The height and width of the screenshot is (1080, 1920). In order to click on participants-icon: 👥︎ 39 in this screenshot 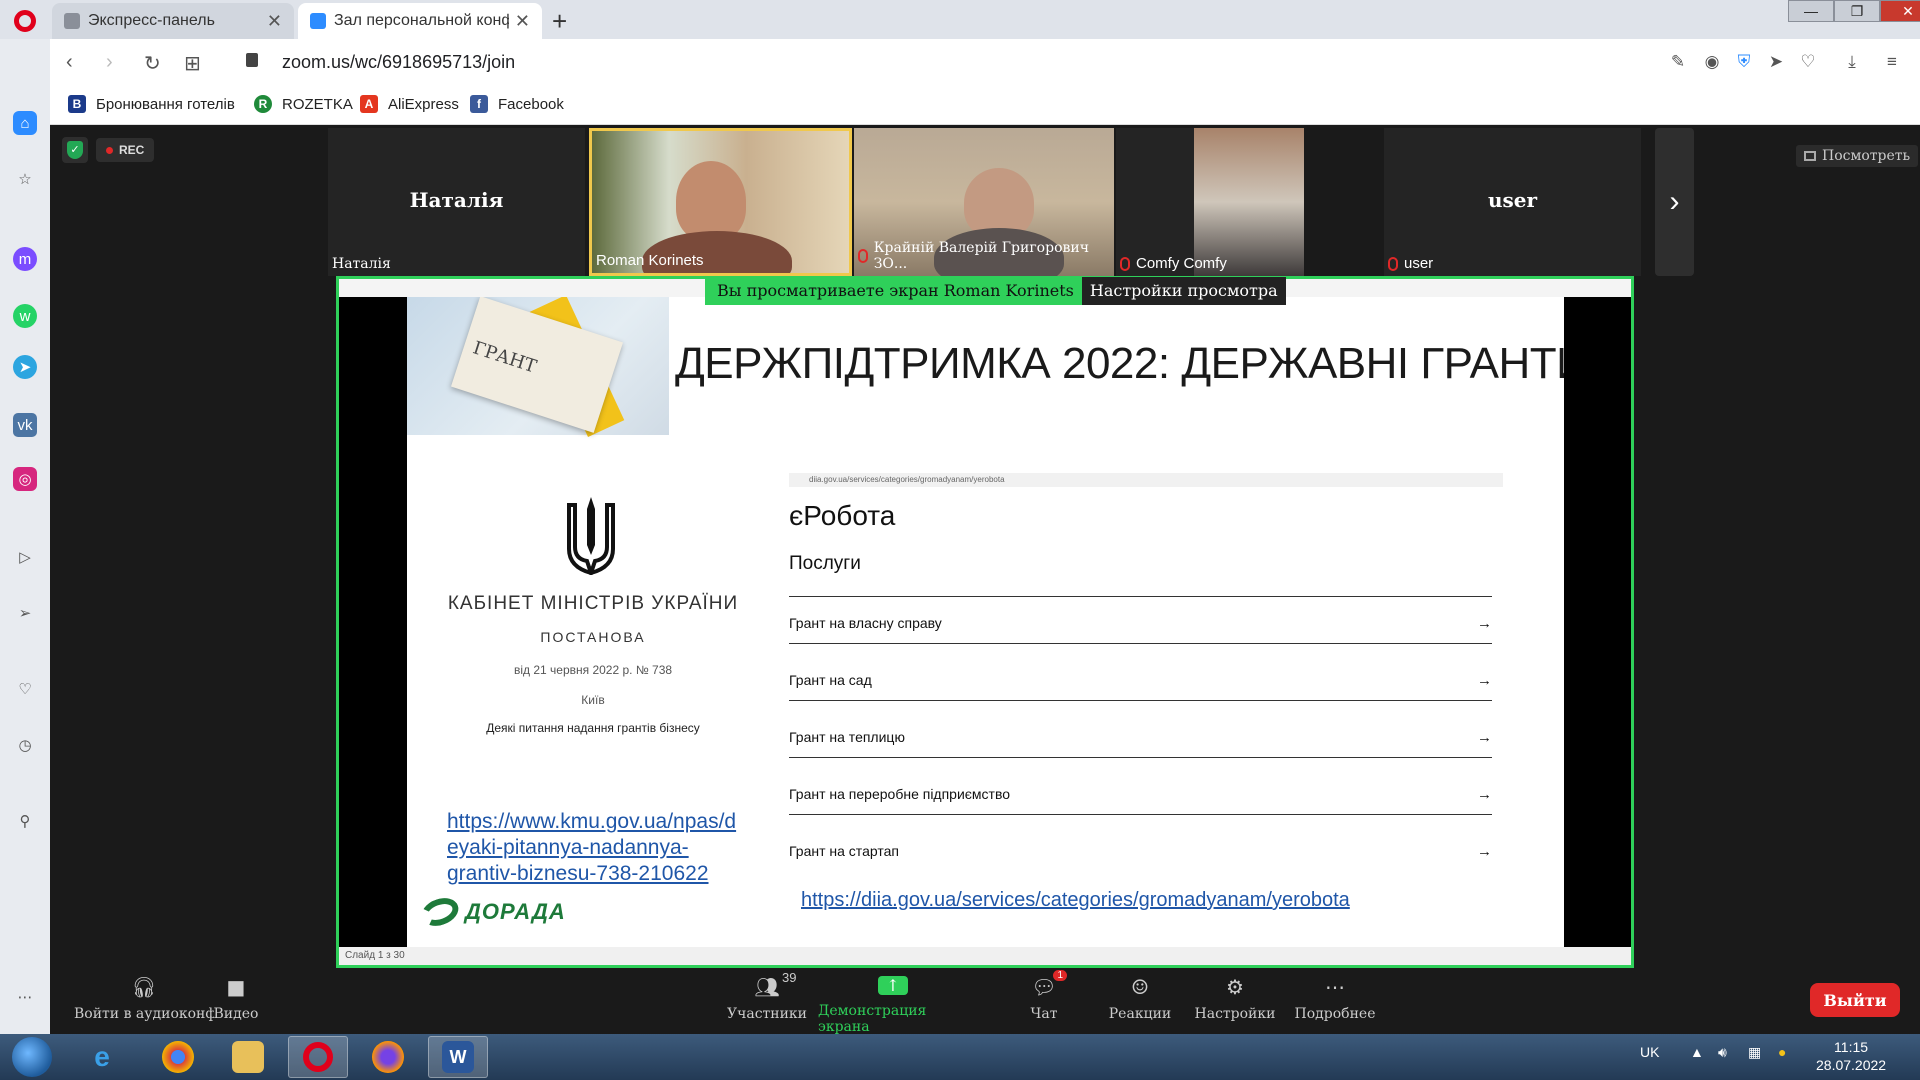, I will do `click(775, 984)`.